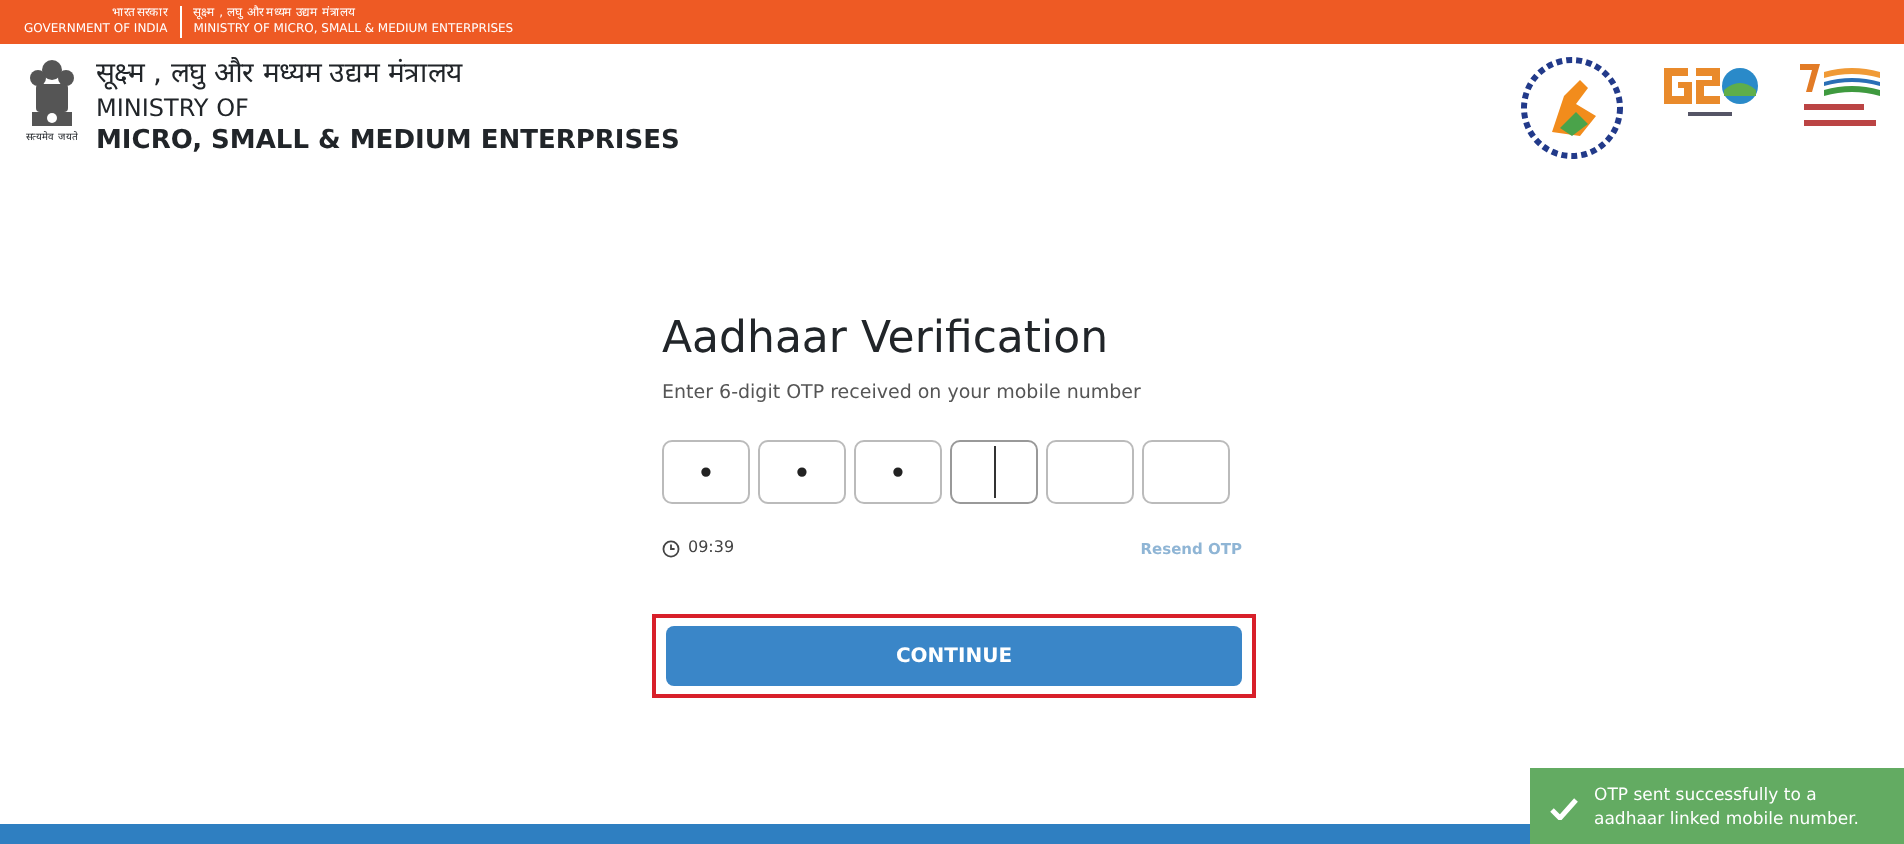 The height and width of the screenshot is (844, 1904). I want to click on toast-message: OTP sent successfully to a aadhaar linked mobile number., so click(1726, 808).